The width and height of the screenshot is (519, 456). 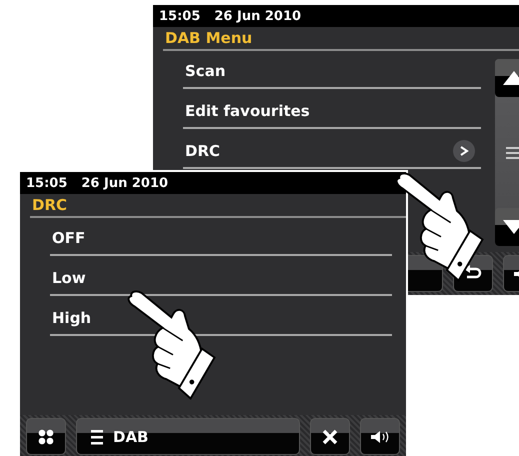 I want to click on close-button, so click(x=330, y=436).